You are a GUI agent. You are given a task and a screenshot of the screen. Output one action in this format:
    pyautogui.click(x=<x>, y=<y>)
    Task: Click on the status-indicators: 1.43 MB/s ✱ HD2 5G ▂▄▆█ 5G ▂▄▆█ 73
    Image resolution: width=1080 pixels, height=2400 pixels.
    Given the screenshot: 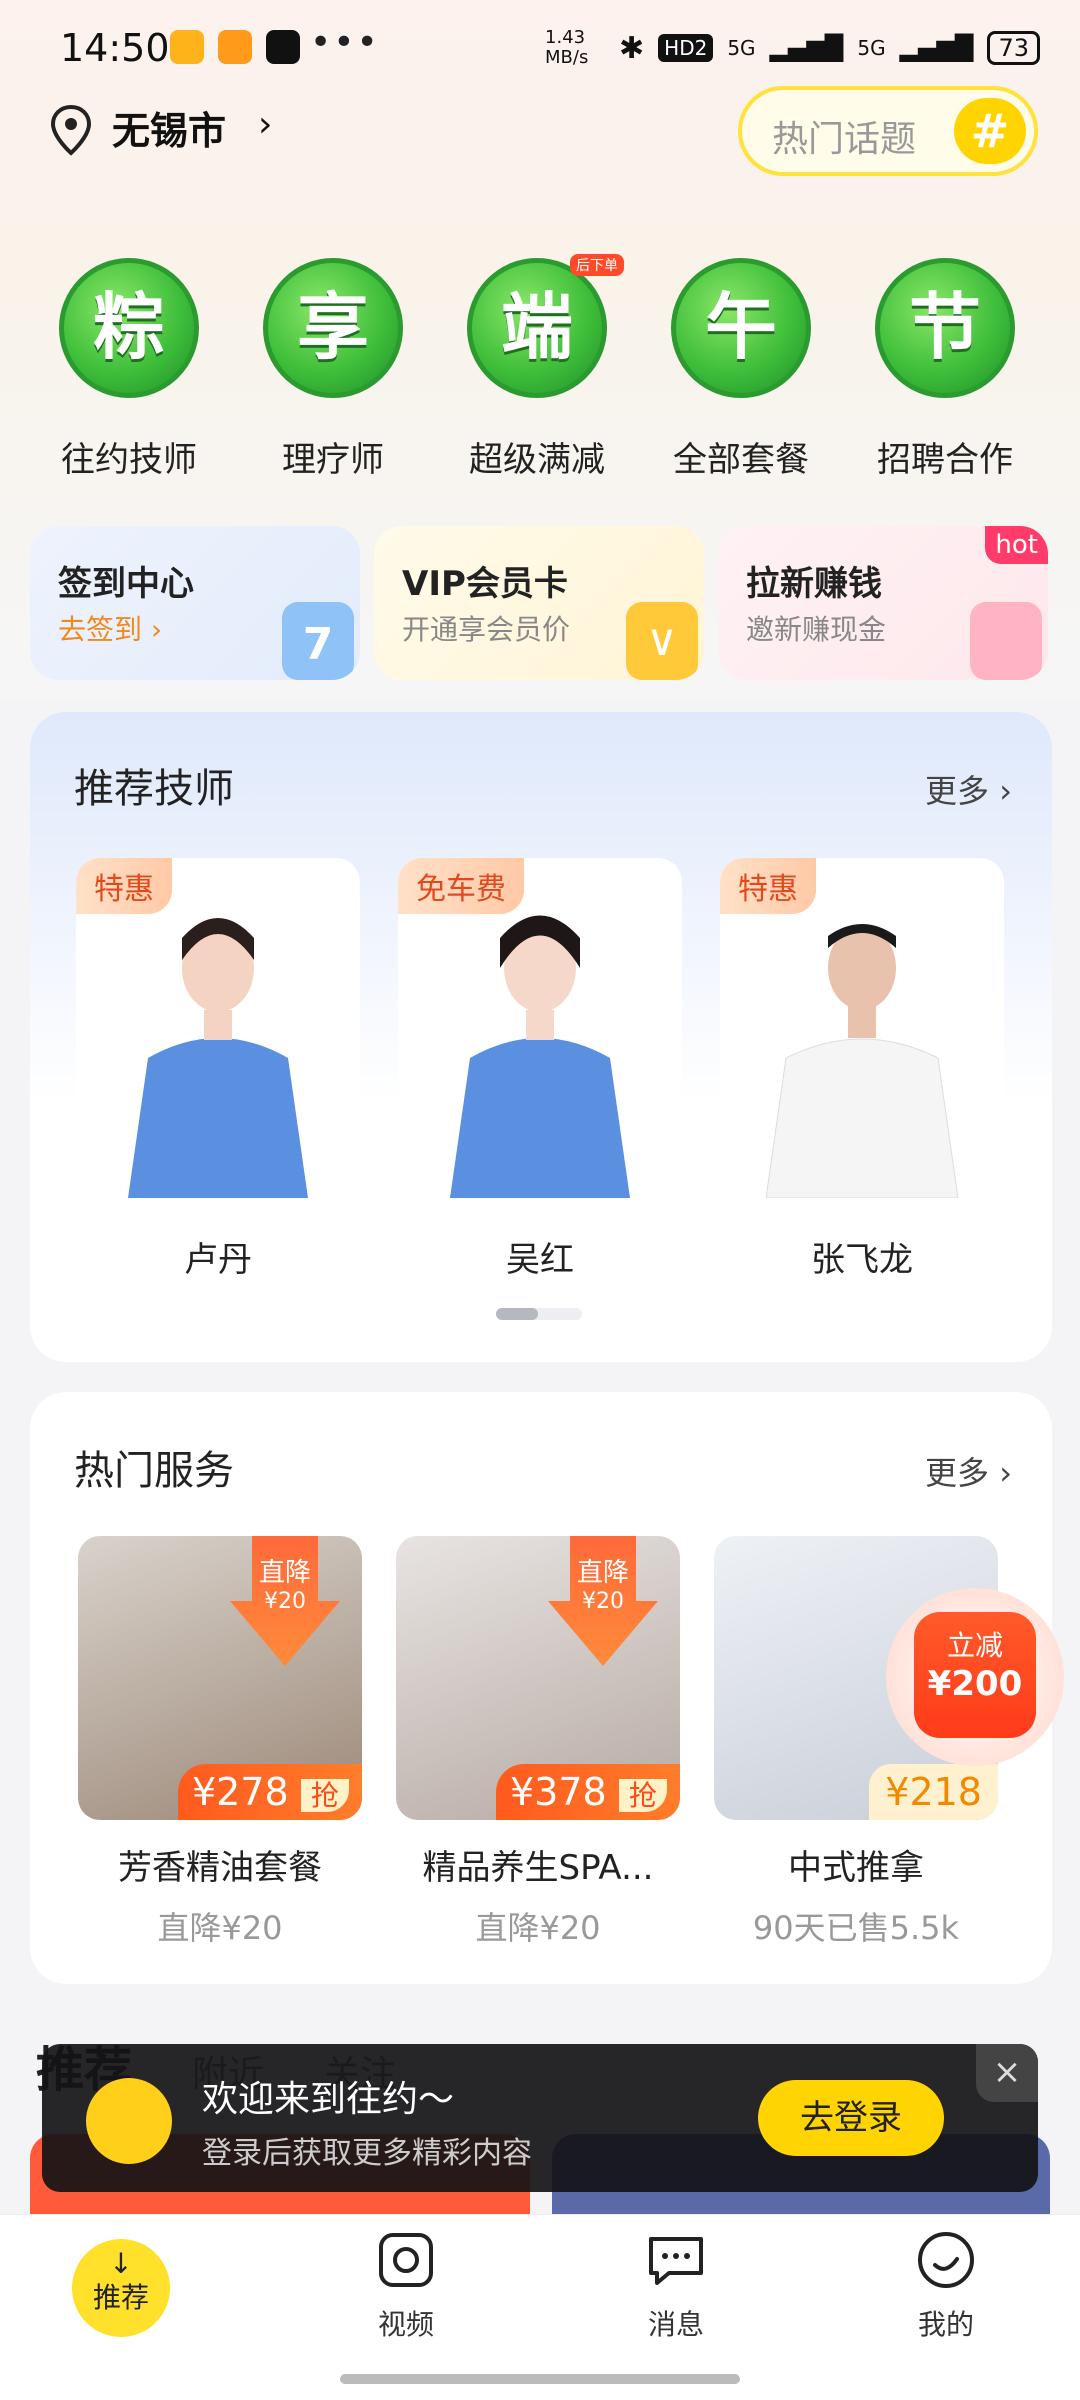 What is the action you would take?
    pyautogui.click(x=792, y=48)
    